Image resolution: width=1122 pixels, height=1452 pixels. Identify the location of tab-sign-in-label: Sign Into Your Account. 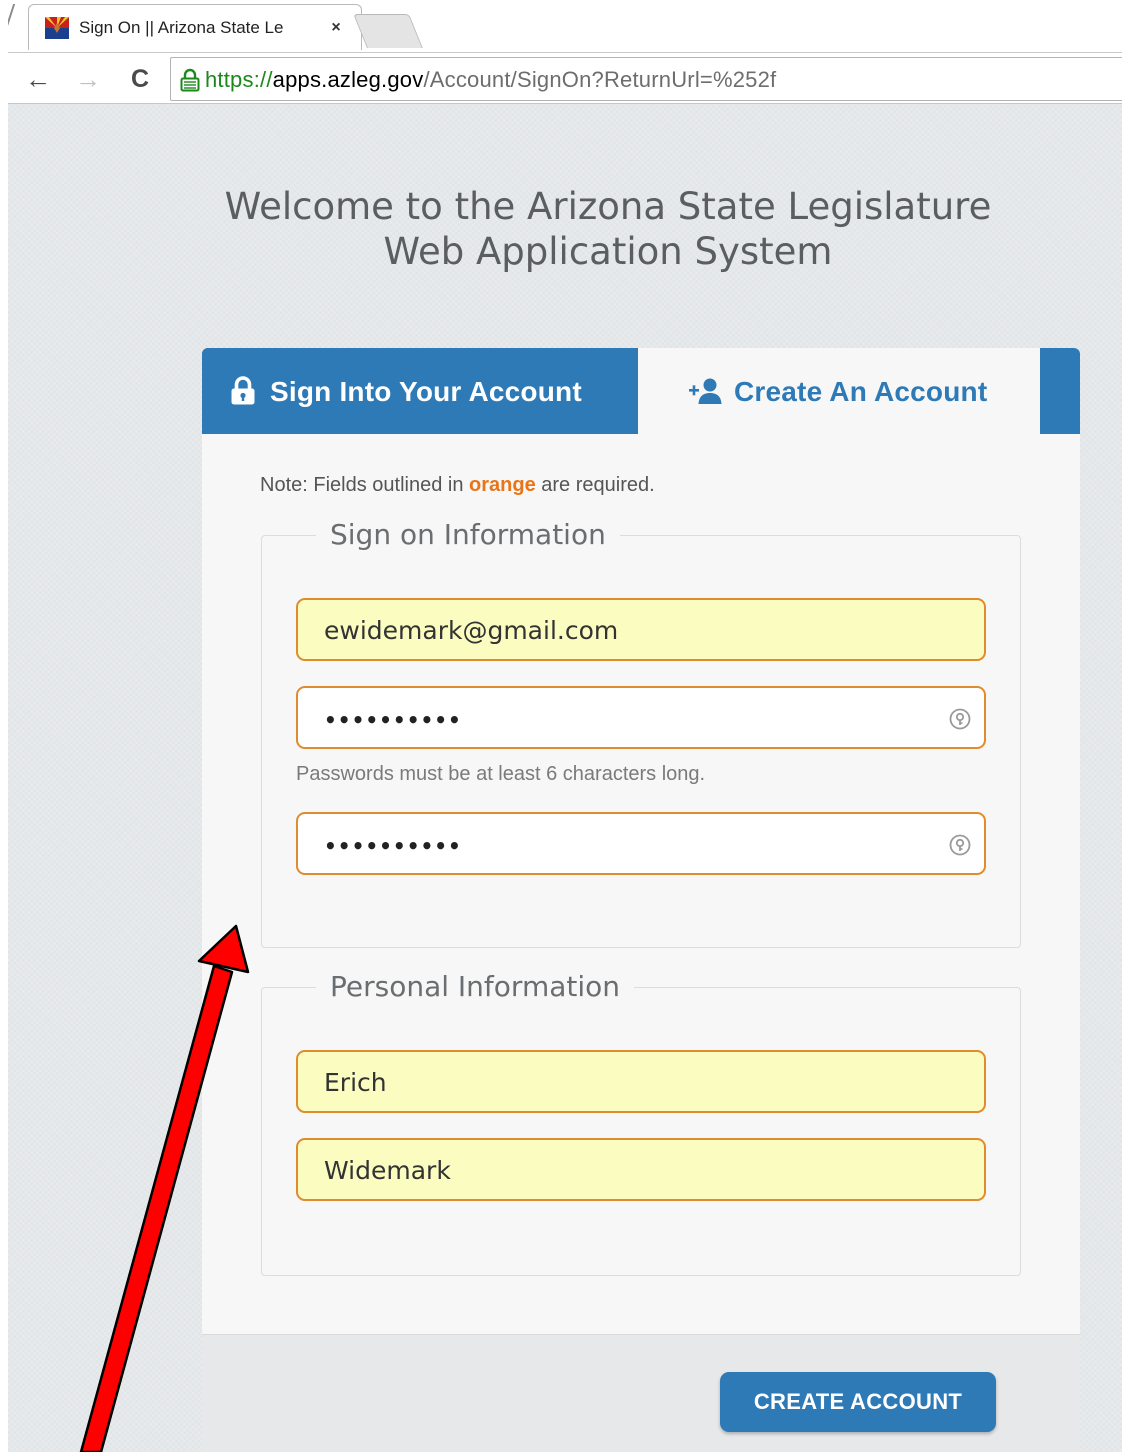
(426, 391).